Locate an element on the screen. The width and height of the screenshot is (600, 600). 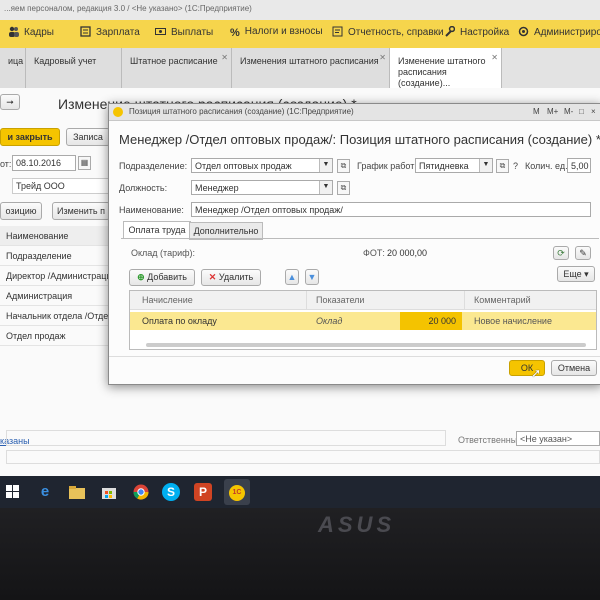
menu-item-reports: Отчетность, справки is located at coordinates (388, 32).